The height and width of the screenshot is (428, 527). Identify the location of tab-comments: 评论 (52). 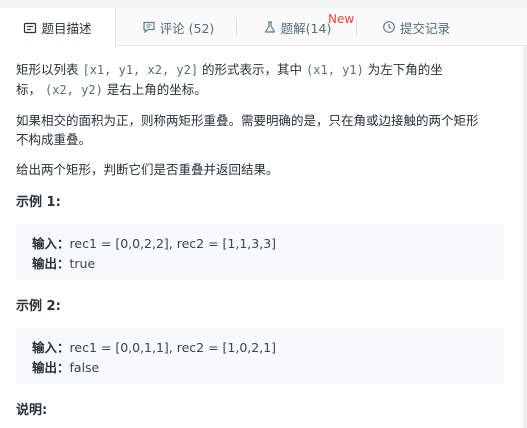
(178, 27).